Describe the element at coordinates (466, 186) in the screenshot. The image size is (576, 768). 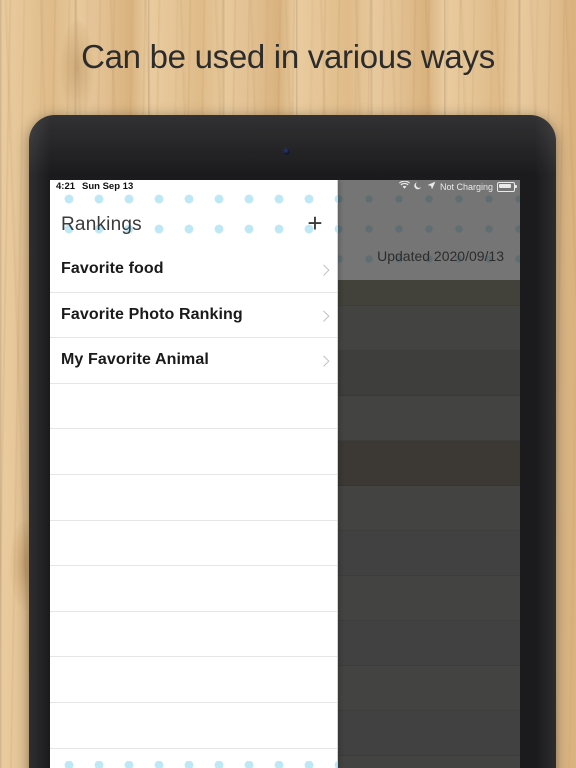
I see `charging-status-label: Not Charging` at that location.